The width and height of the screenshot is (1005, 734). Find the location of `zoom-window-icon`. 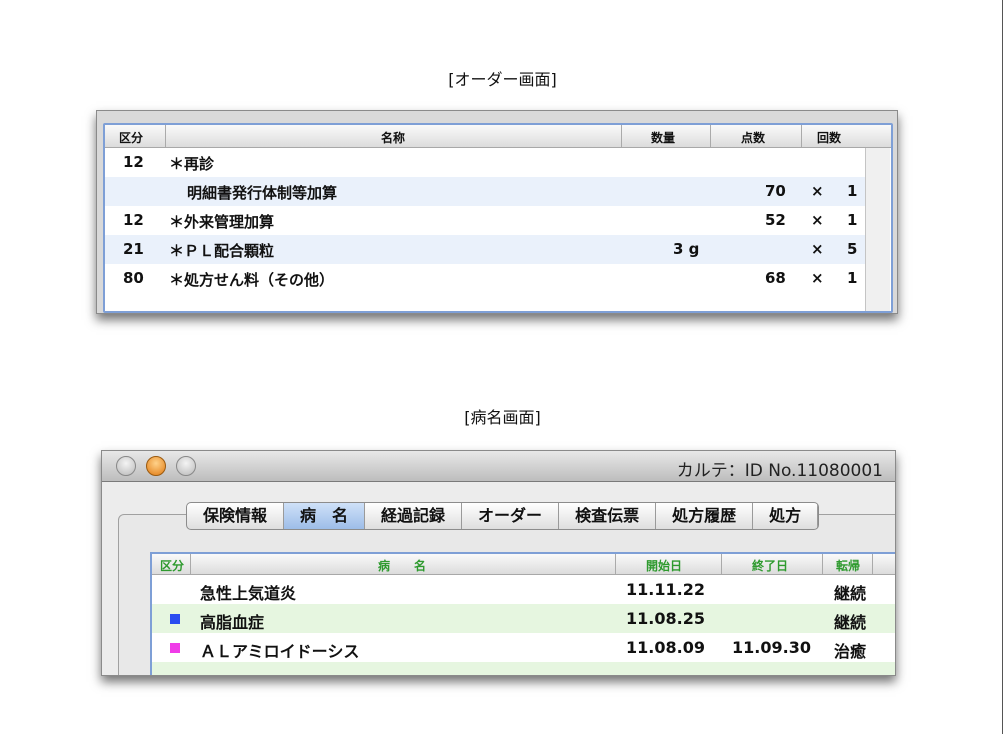

zoom-window-icon is located at coordinates (186, 466).